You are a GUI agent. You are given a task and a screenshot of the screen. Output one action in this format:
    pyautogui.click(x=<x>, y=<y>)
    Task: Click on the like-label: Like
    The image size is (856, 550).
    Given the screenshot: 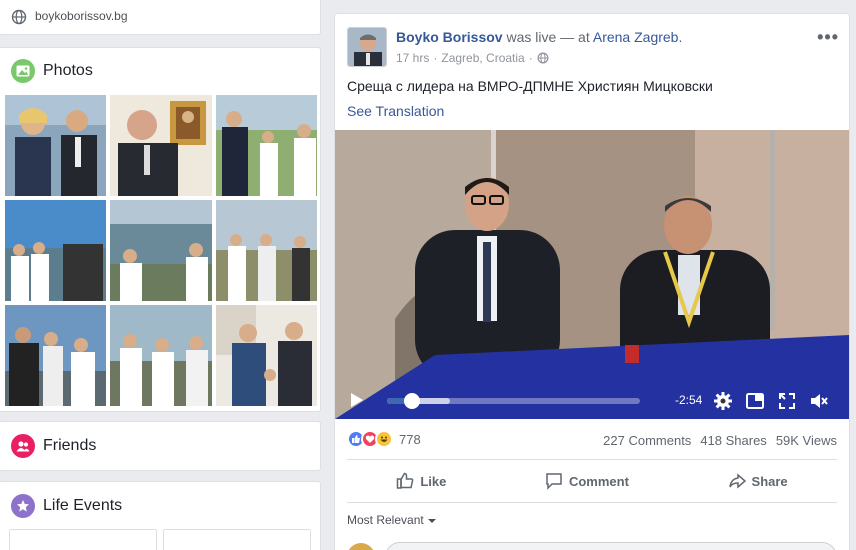 What is the action you would take?
    pyautogui.click(x=433, y=481)
    